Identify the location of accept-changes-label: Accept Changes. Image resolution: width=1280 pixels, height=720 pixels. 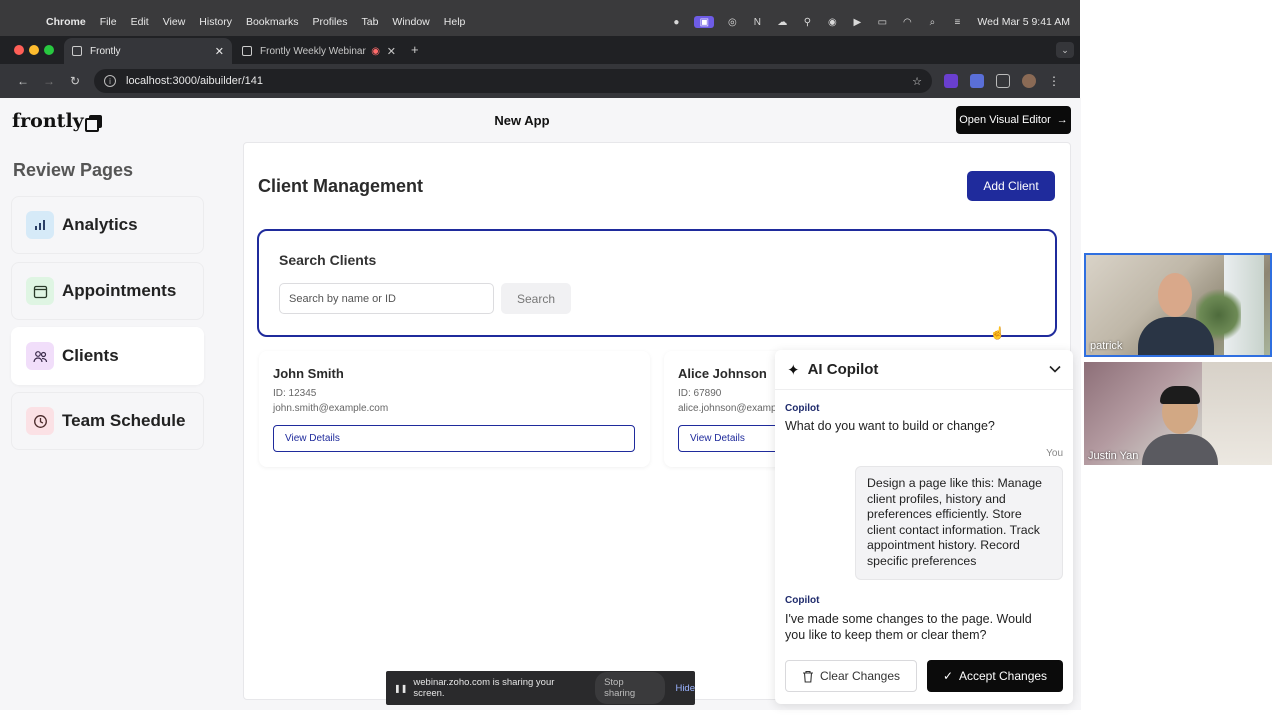
(1003, 676).